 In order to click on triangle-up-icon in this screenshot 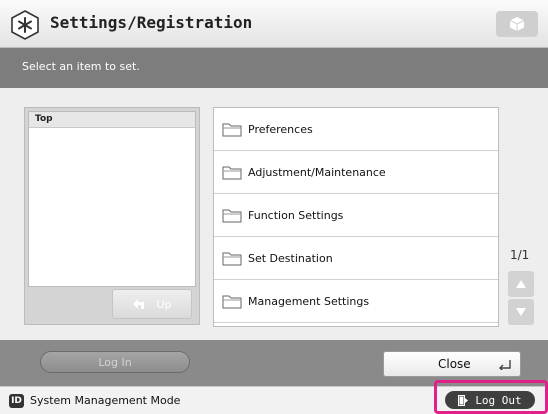, I will do `click(521, 284)`.